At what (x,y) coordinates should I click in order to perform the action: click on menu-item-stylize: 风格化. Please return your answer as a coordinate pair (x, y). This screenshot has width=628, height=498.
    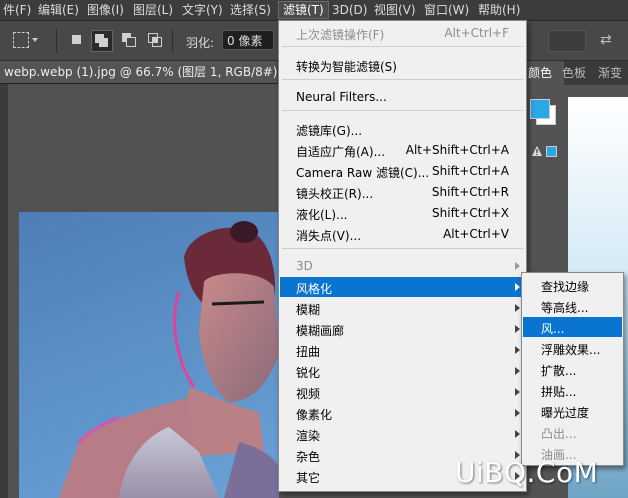
    Looking at the image, I should click on (402, 287).